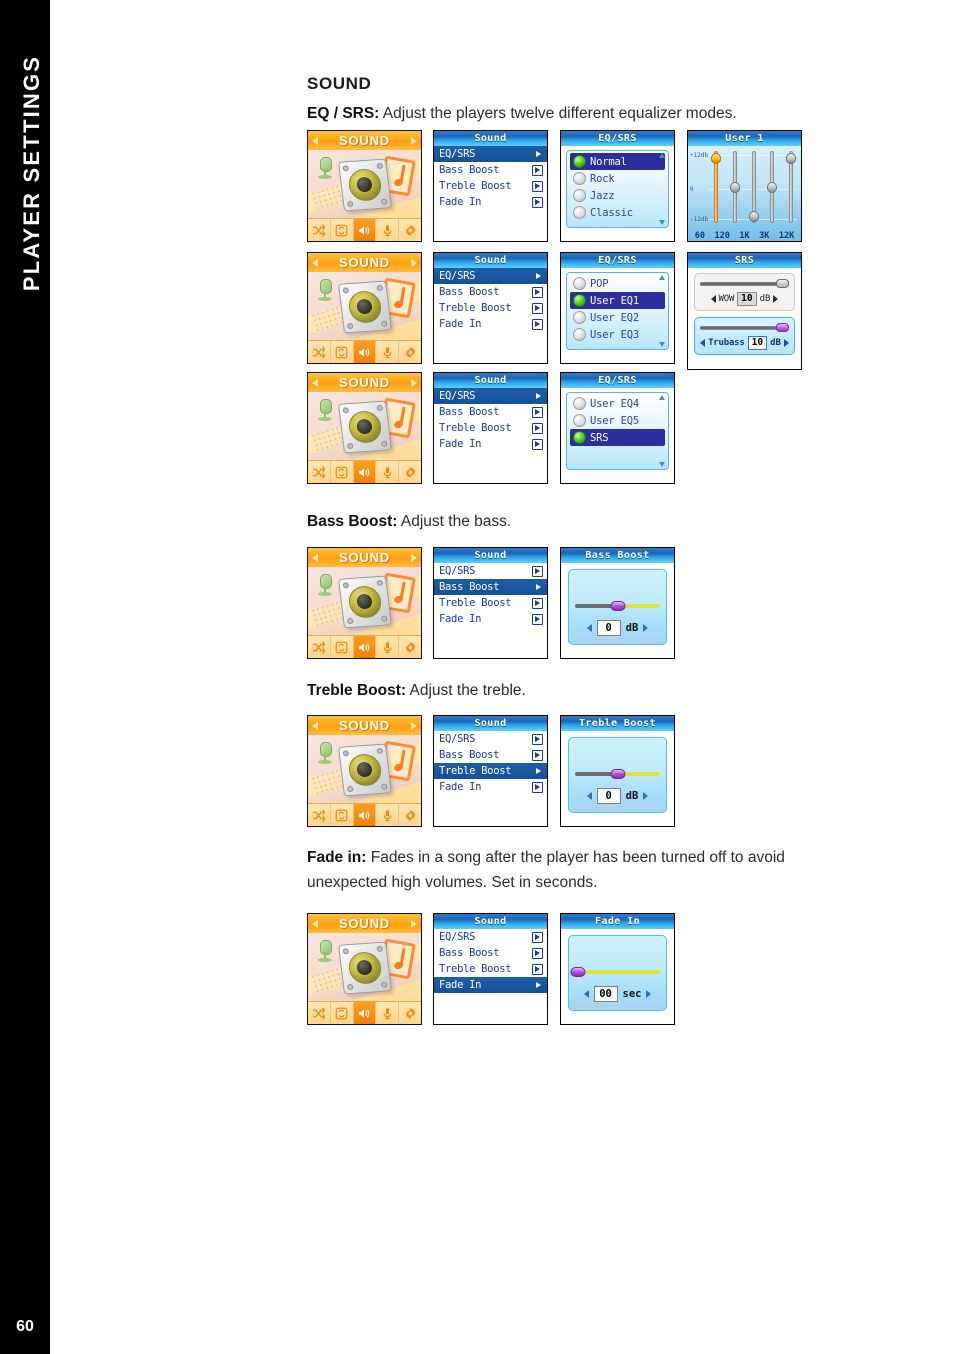  Describe the element at coordinates (617, 195) in the screenshot. I see `eq-mode-option: Jazz` at that location.